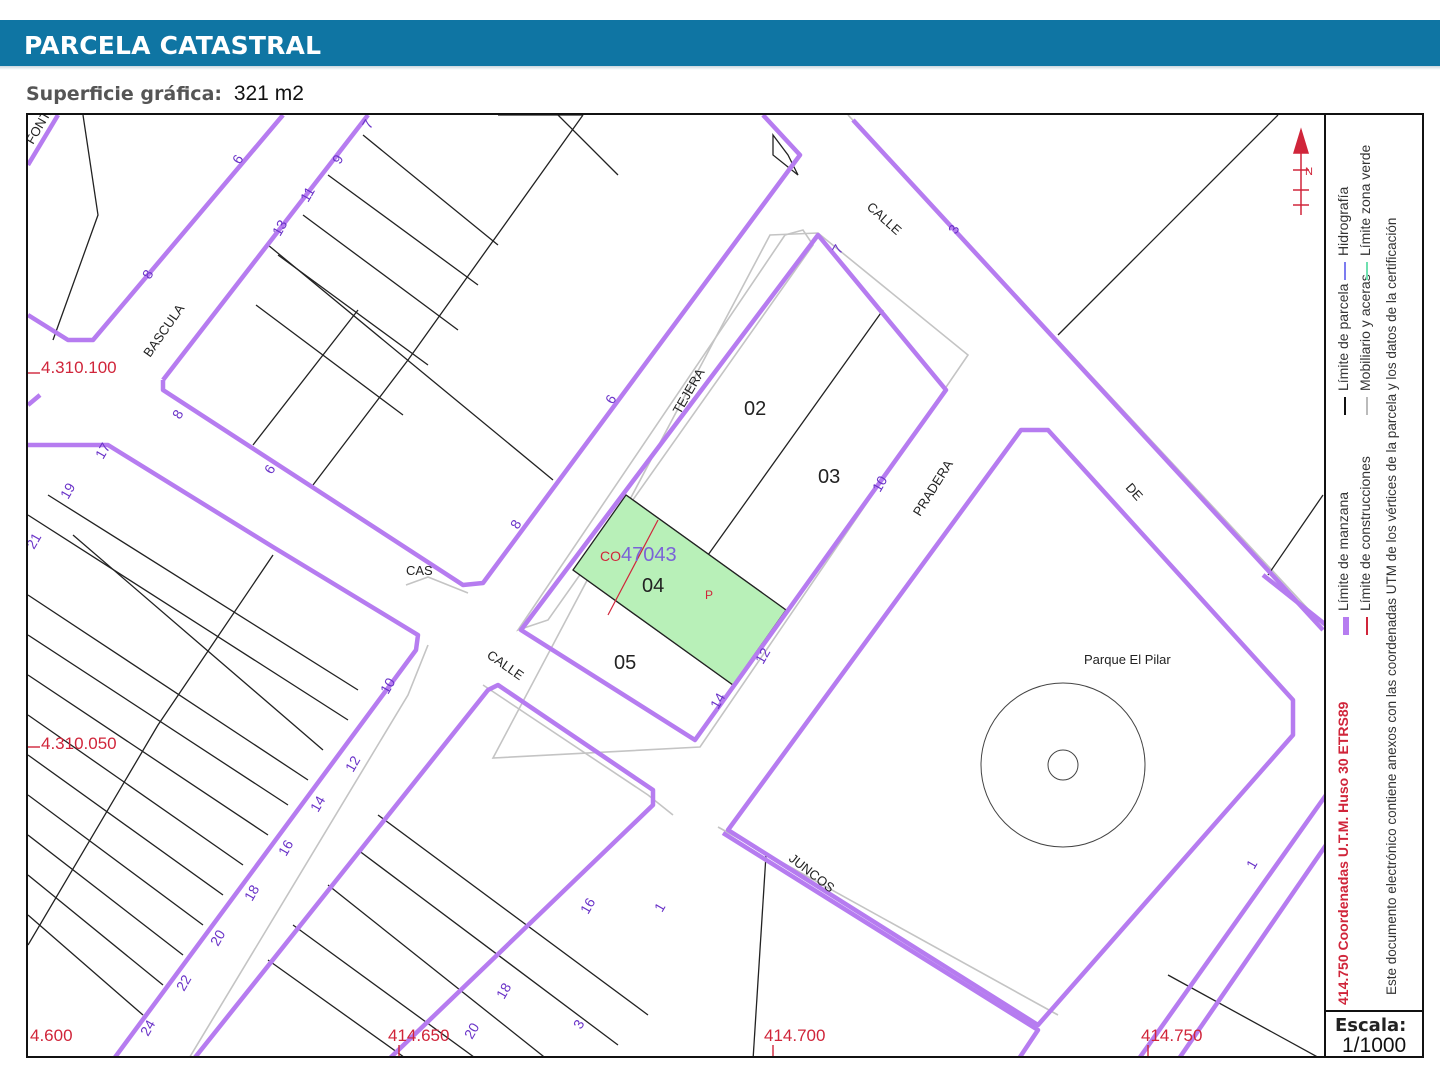  Describe the element at coordinates (884, 218) in the screenshot. I see `street-calle-1: CALLE` at that location.